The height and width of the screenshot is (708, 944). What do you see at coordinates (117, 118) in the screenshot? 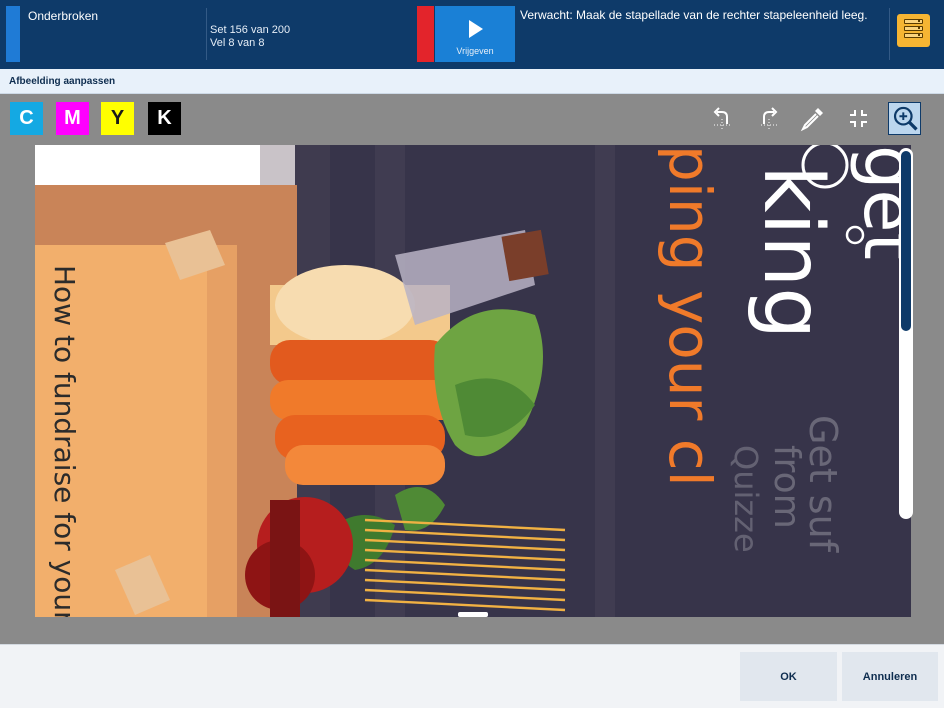
I see `yellow-separation-button: Y` at bounding box center [117, 118].